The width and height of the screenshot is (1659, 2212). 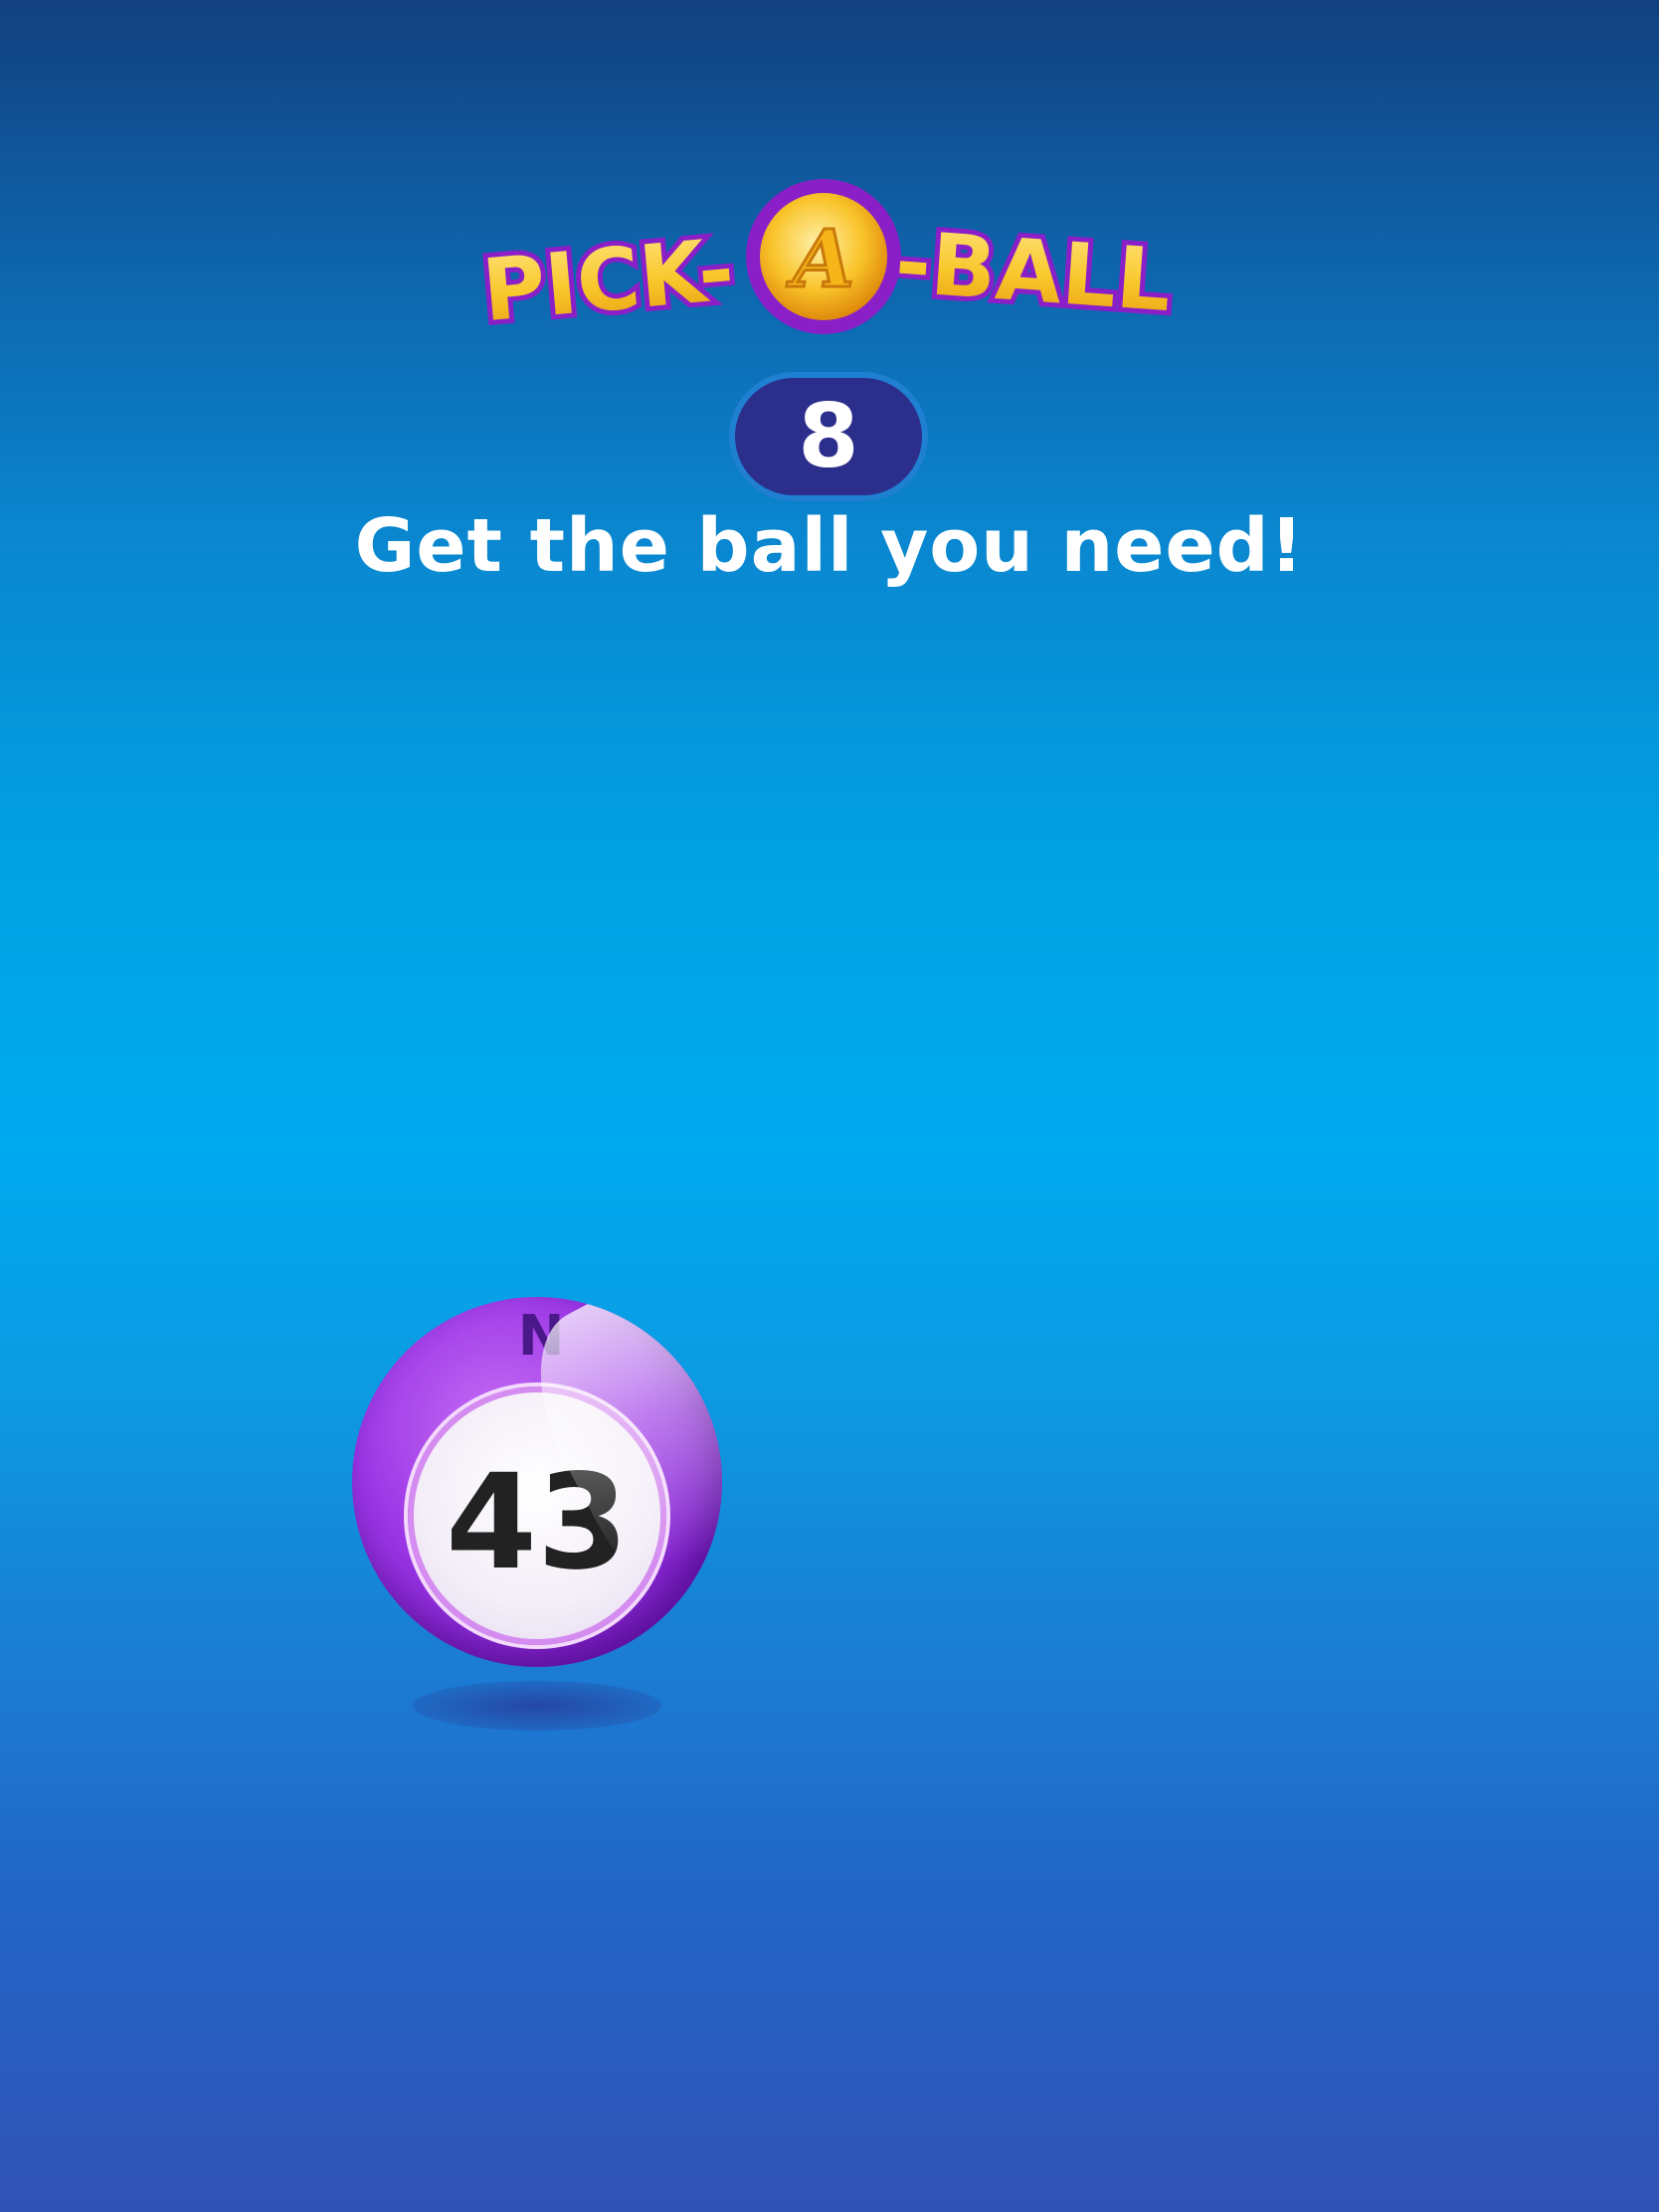 I want to click on pick-a-ball-logo: PICK- A -BALL, so click(x=830, y=258).